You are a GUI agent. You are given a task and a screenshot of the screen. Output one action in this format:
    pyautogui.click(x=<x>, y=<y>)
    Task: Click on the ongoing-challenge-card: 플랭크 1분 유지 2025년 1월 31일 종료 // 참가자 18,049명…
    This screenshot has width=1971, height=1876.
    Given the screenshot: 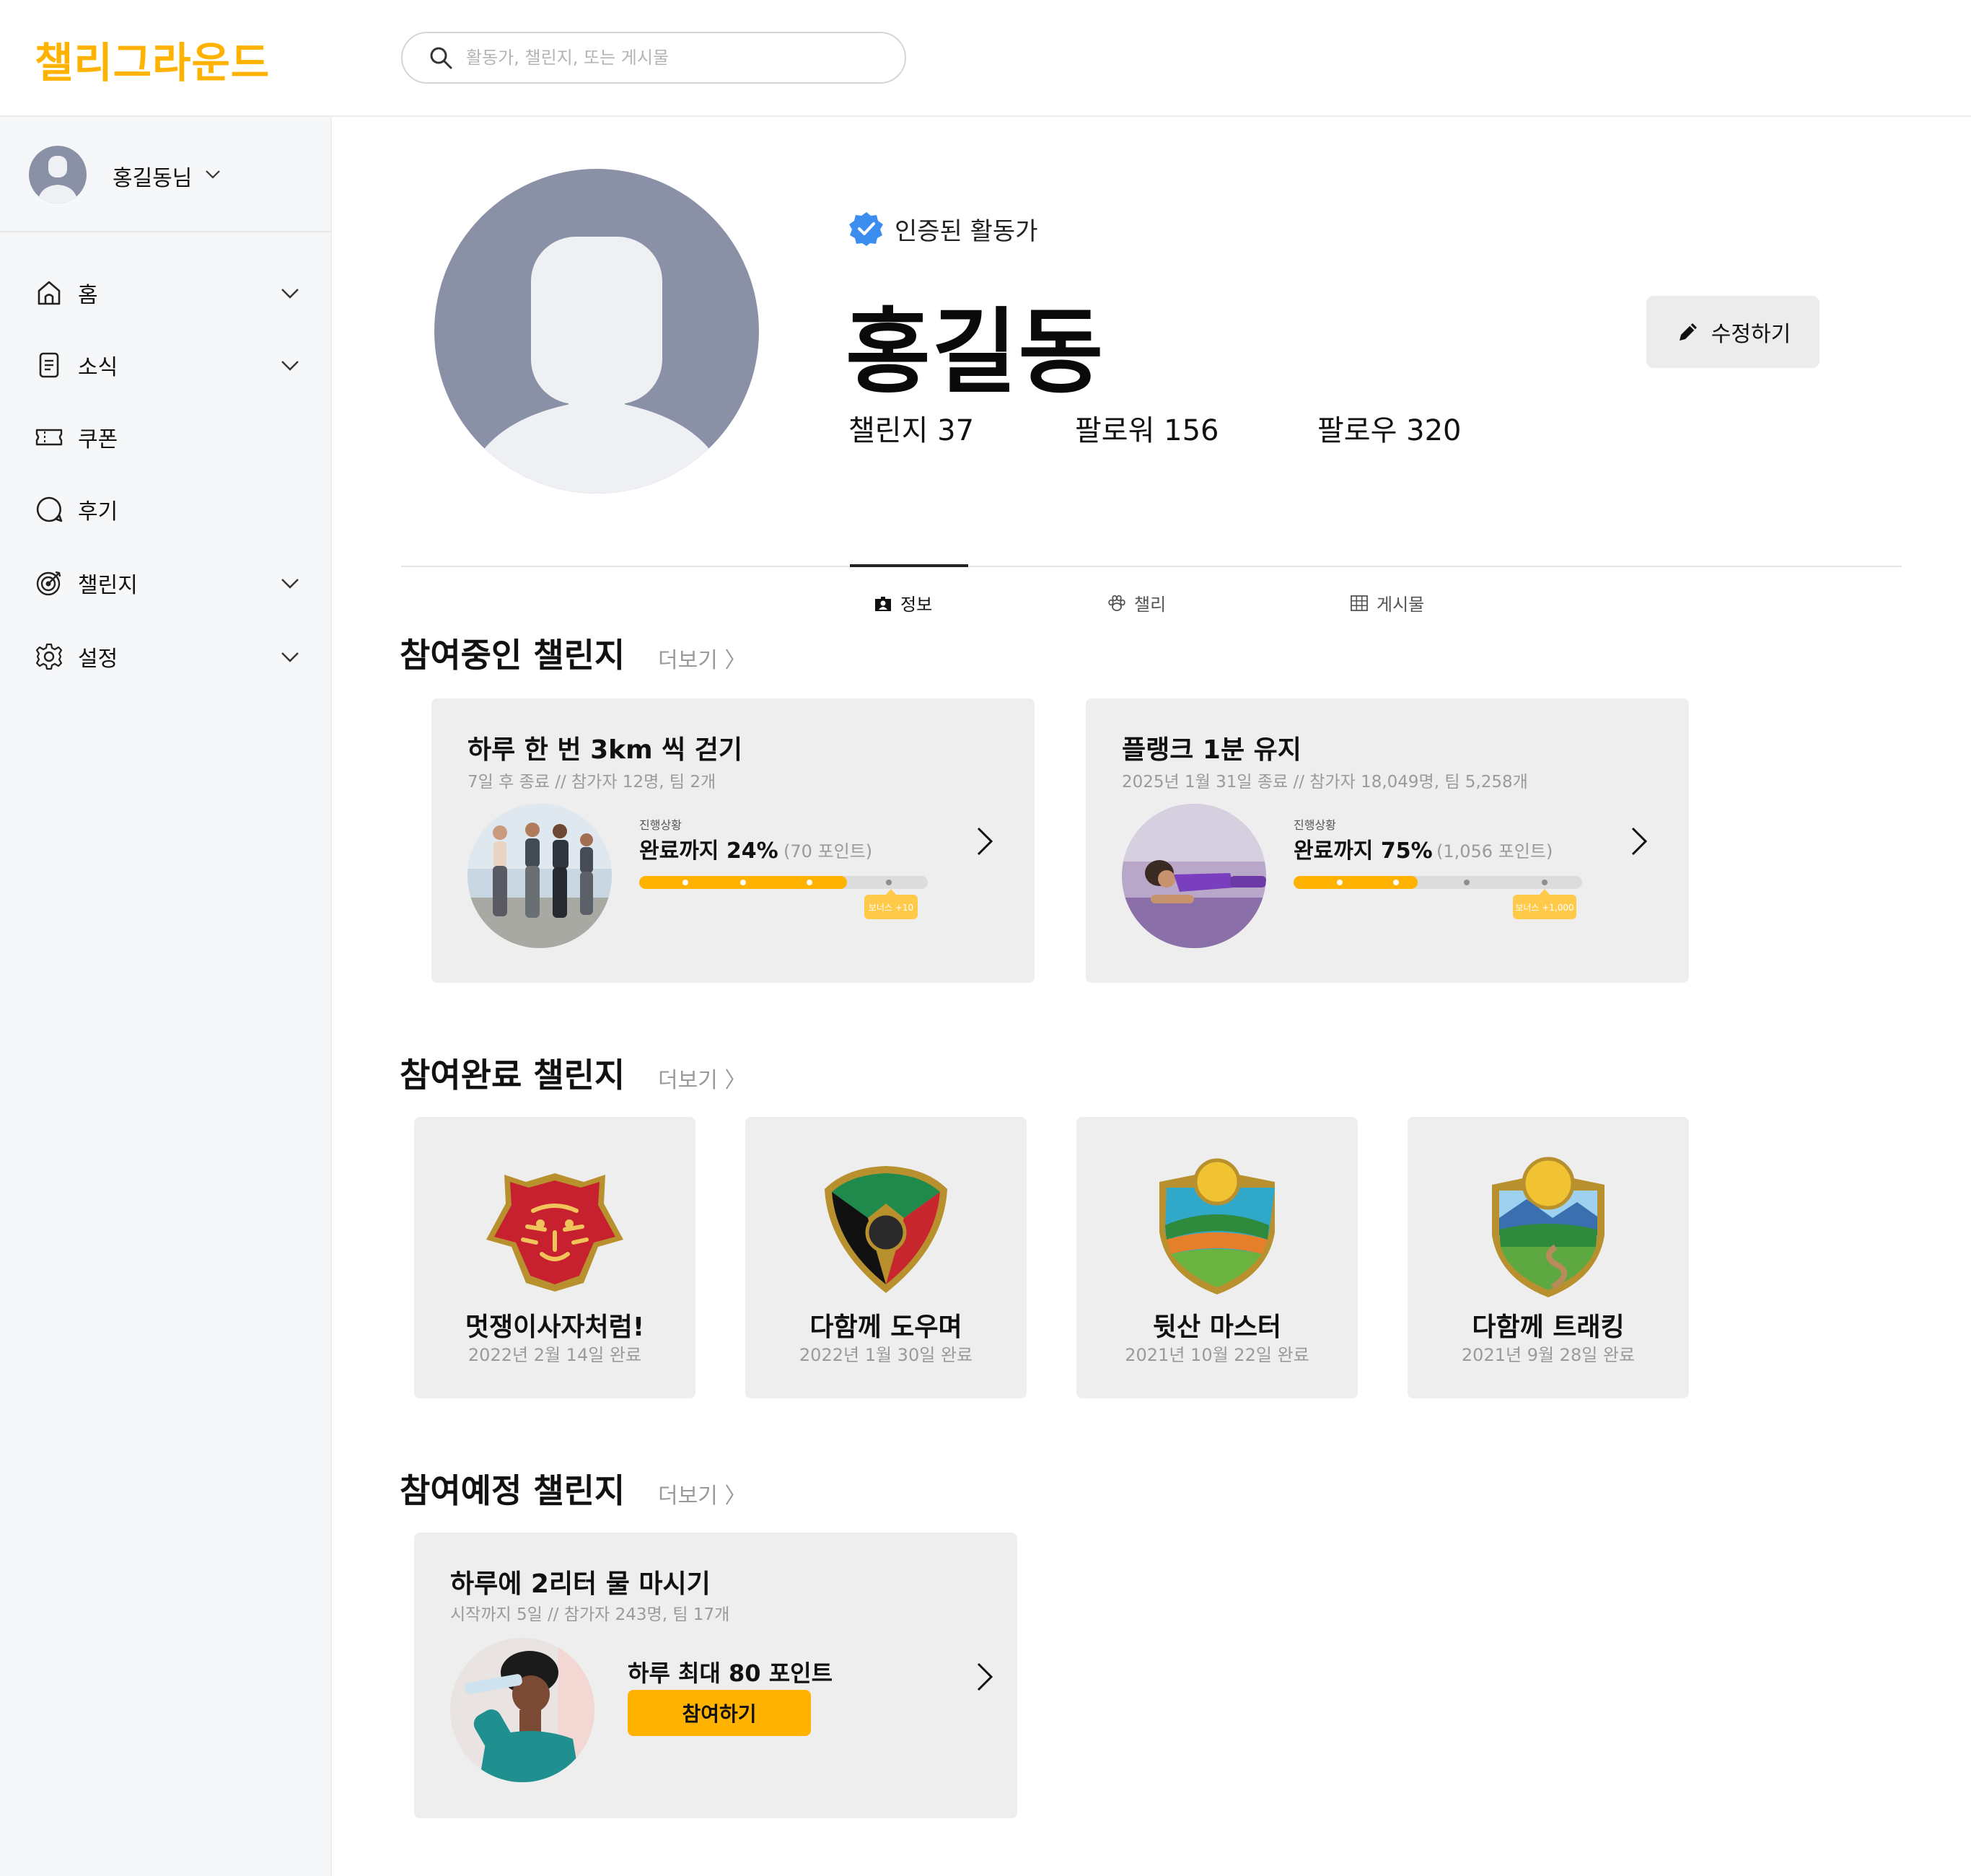 What is the action you would take?
    pyautogui.click(x=1387, y=840)
    